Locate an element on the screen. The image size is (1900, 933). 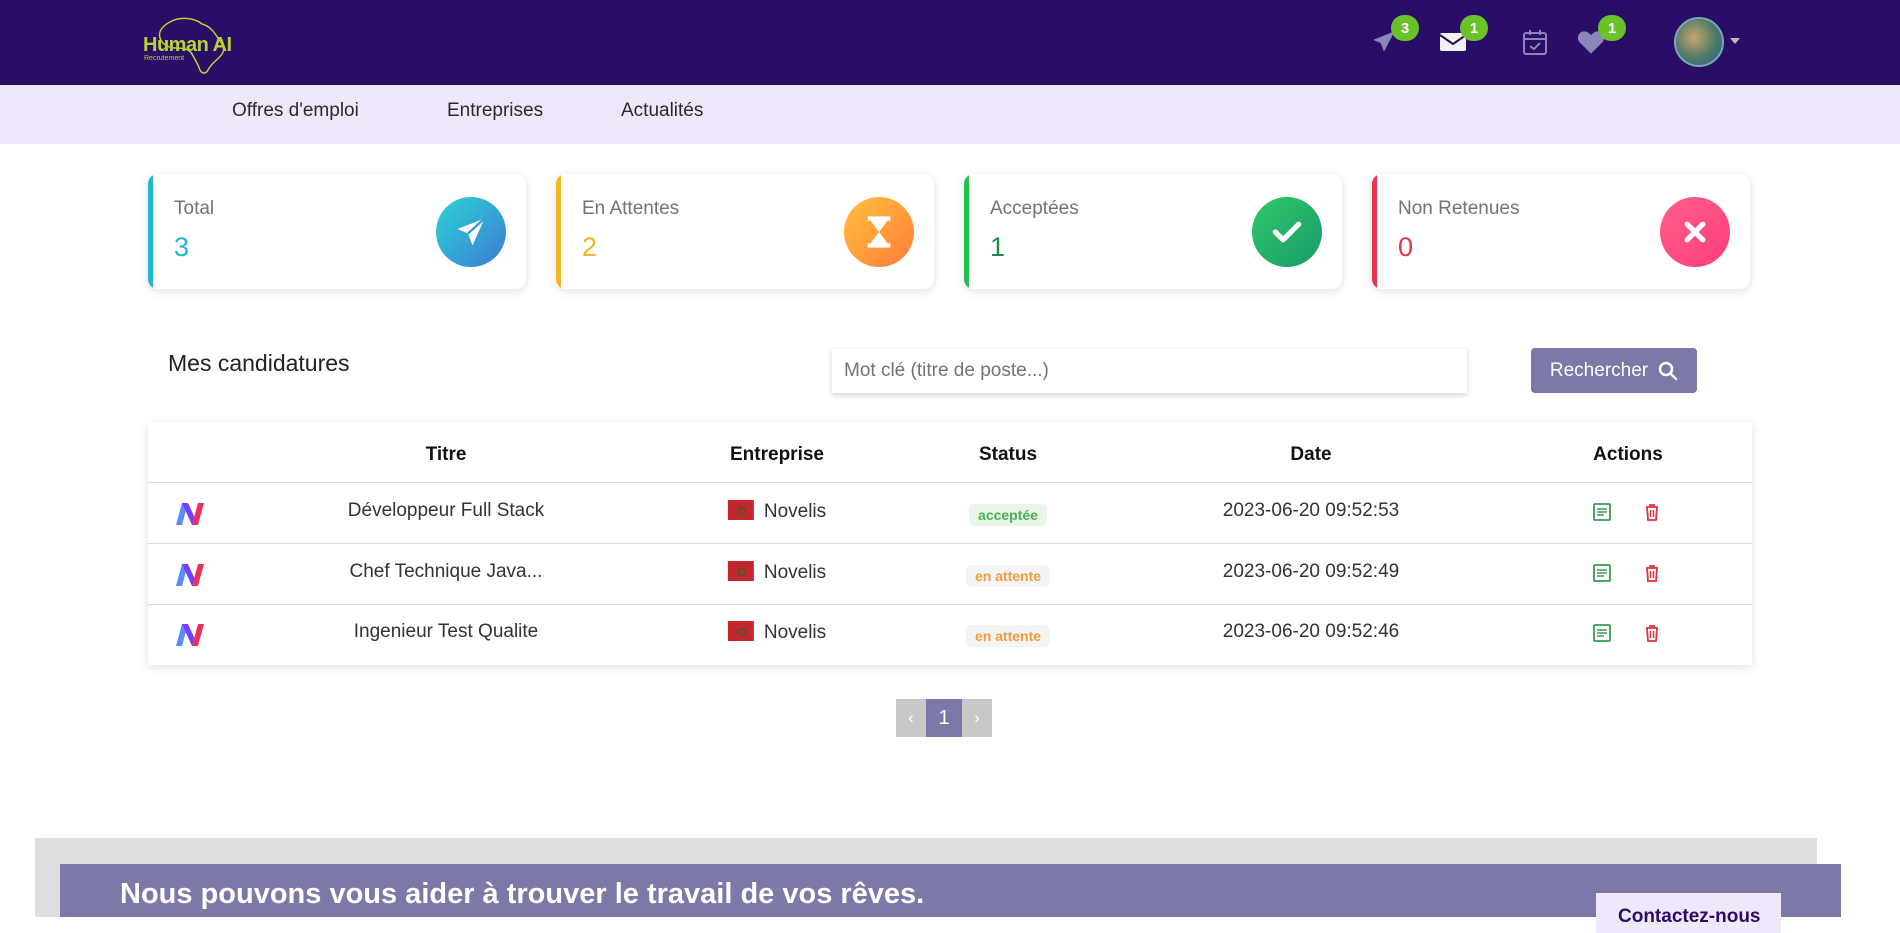
logo-subtext: Recrutement is located at coordinates (164, 58).